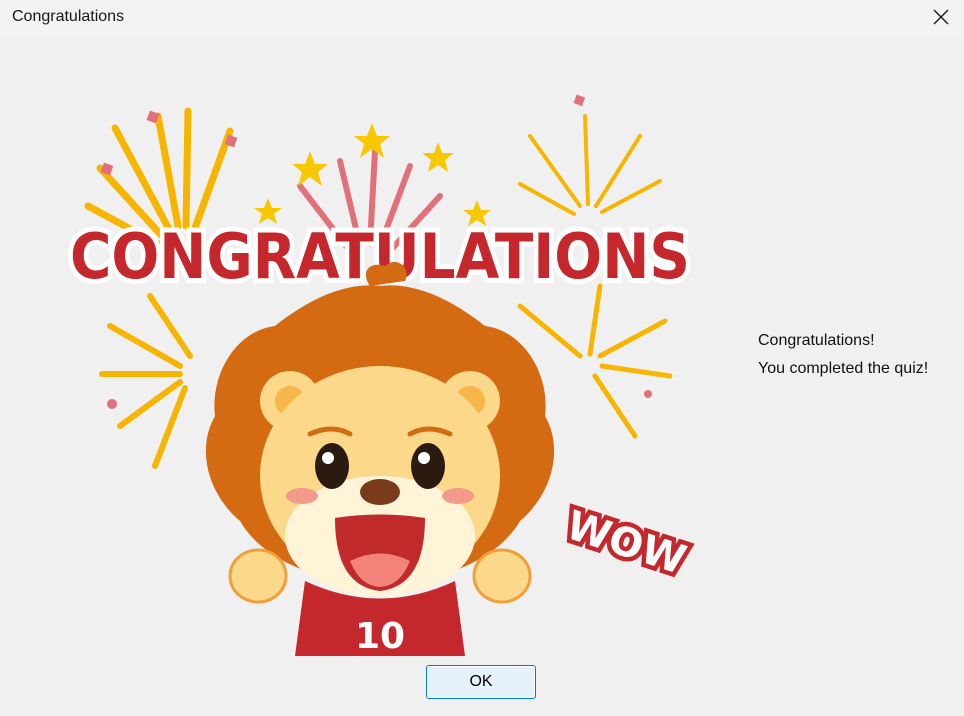 The height and width of the screenshot is (716, 964). Describe the element at coordinates (380, 636) in the screenshot. I see `jersey-number: 10` at that location.